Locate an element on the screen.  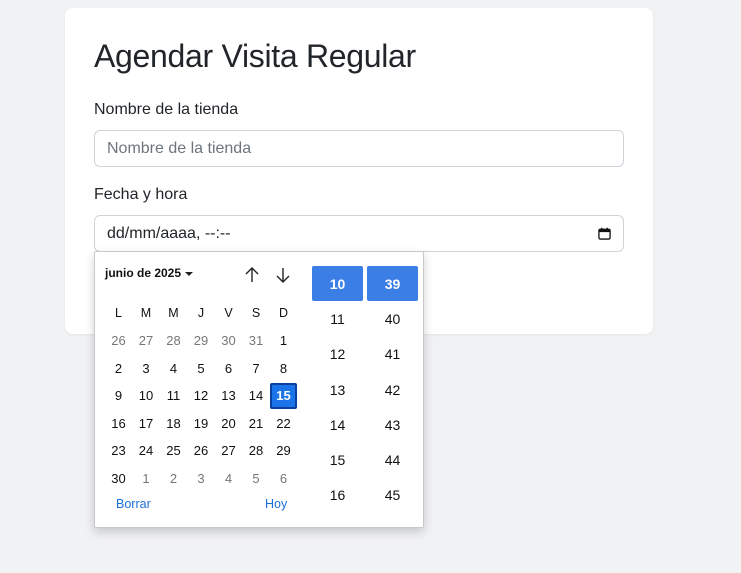
store-name-input is located at coordinates (359, 148).